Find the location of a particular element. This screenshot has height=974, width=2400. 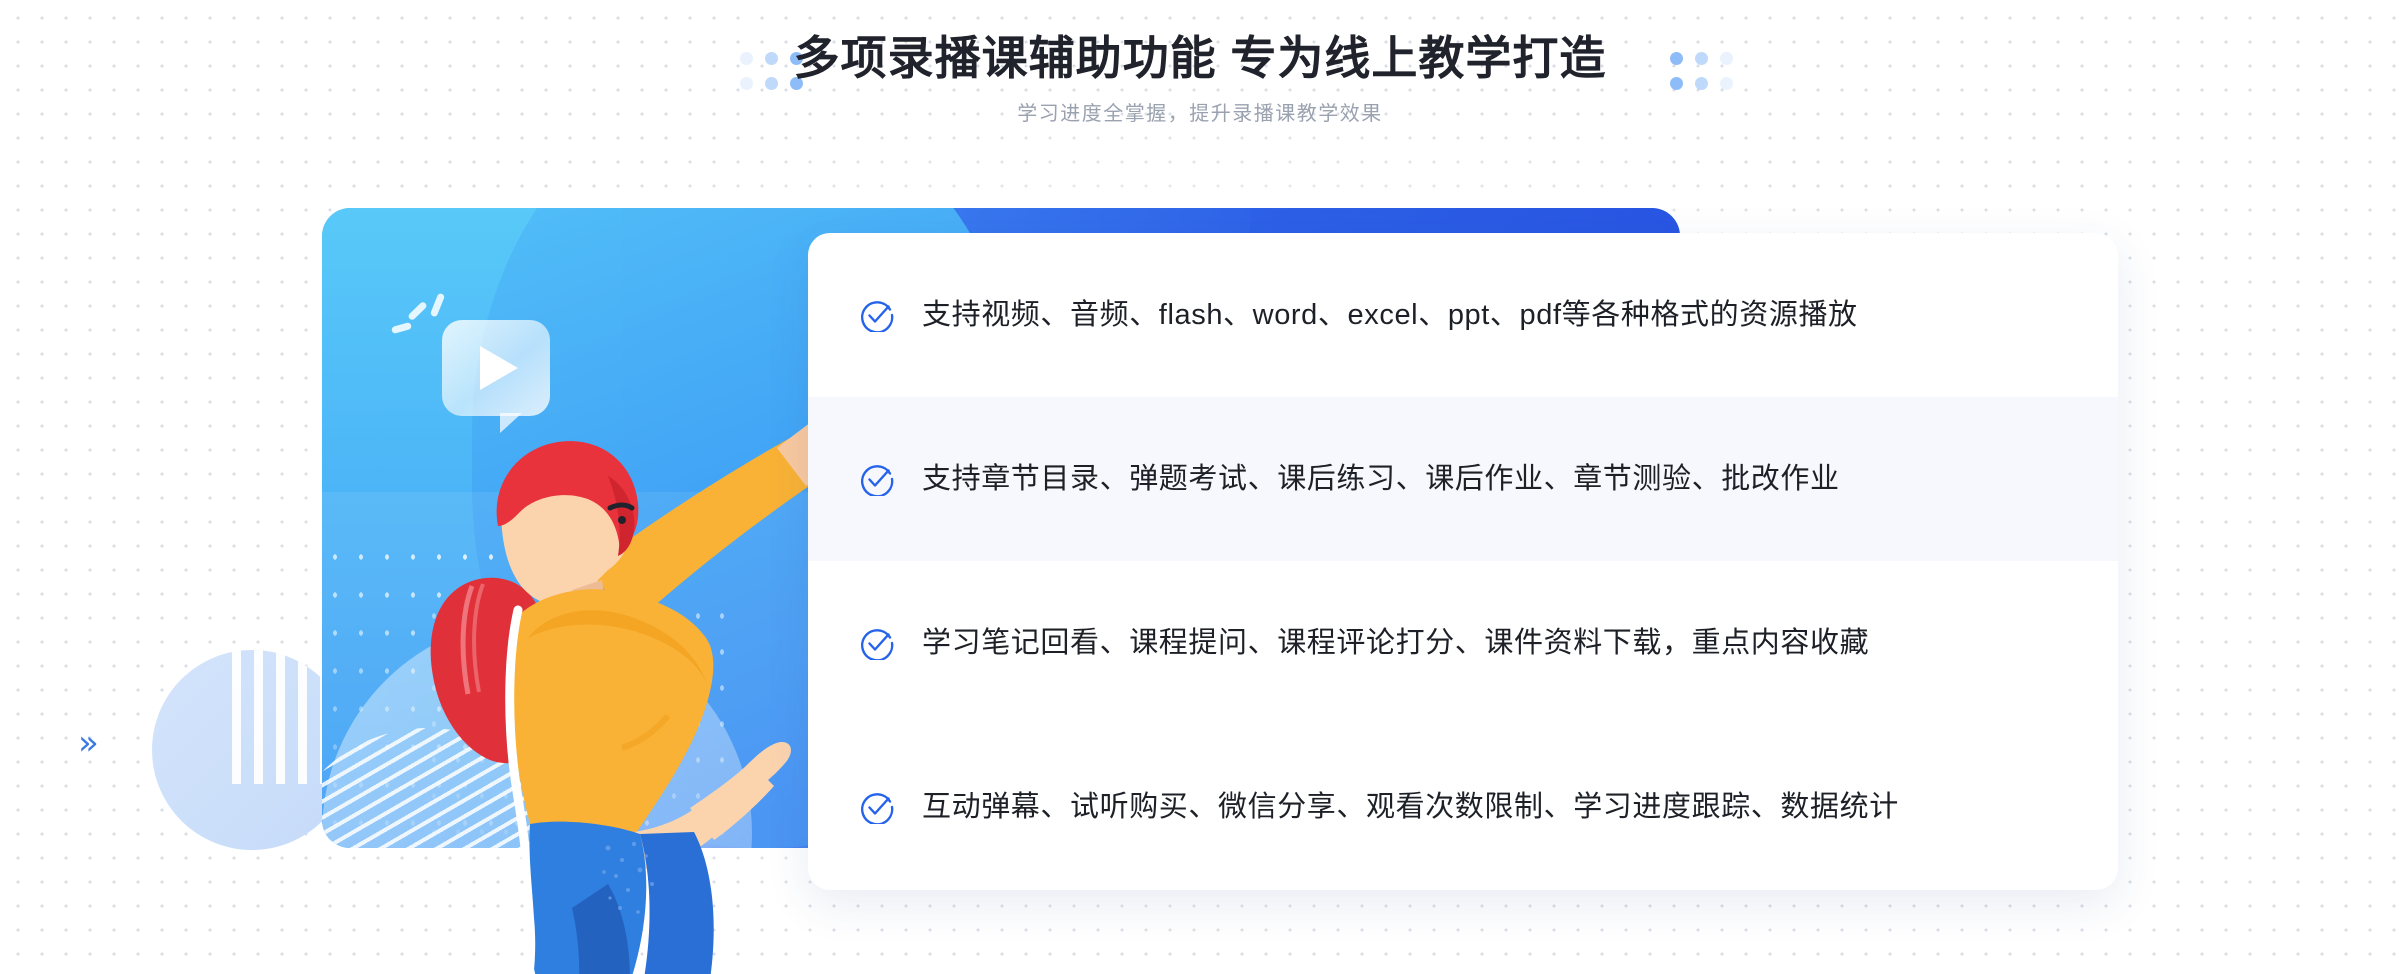

page-subtitle: 学习进度全掌握，提升录播课教学效果 is located at coordinates (1200, 114).